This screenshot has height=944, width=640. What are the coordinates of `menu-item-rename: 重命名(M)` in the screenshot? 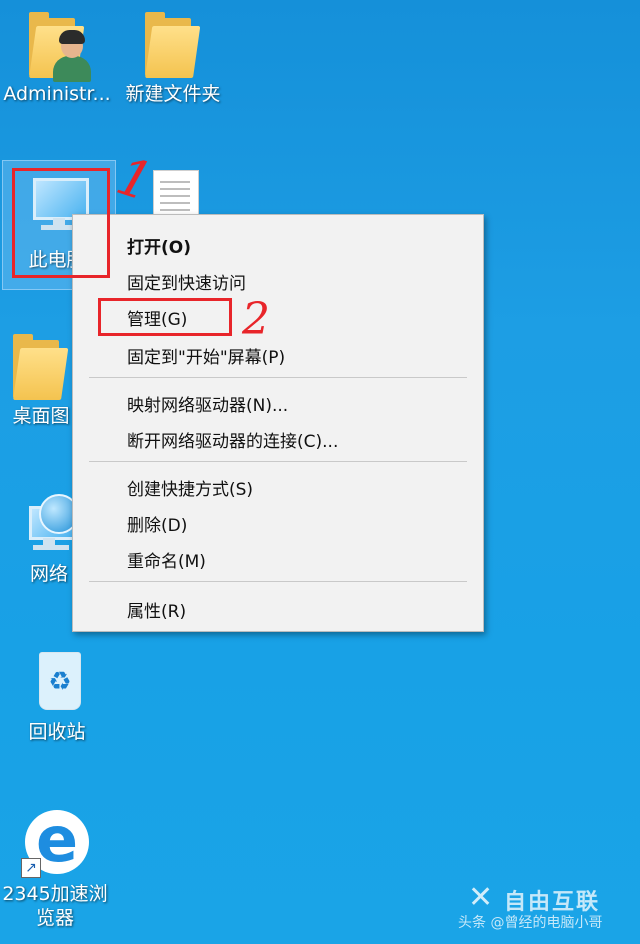 It's located at (166, 559).